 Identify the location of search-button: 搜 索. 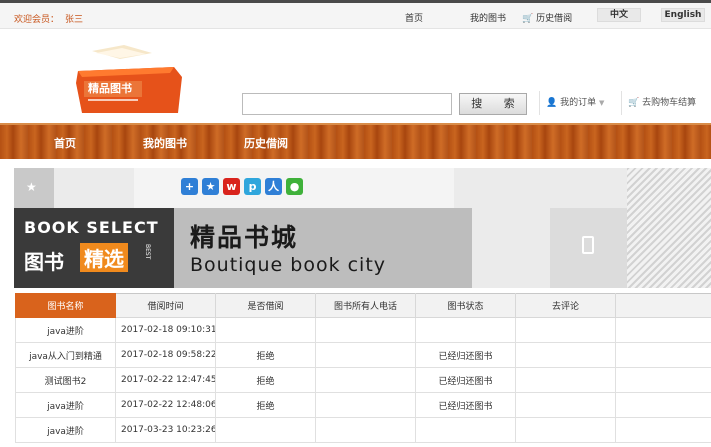
(493, 104).